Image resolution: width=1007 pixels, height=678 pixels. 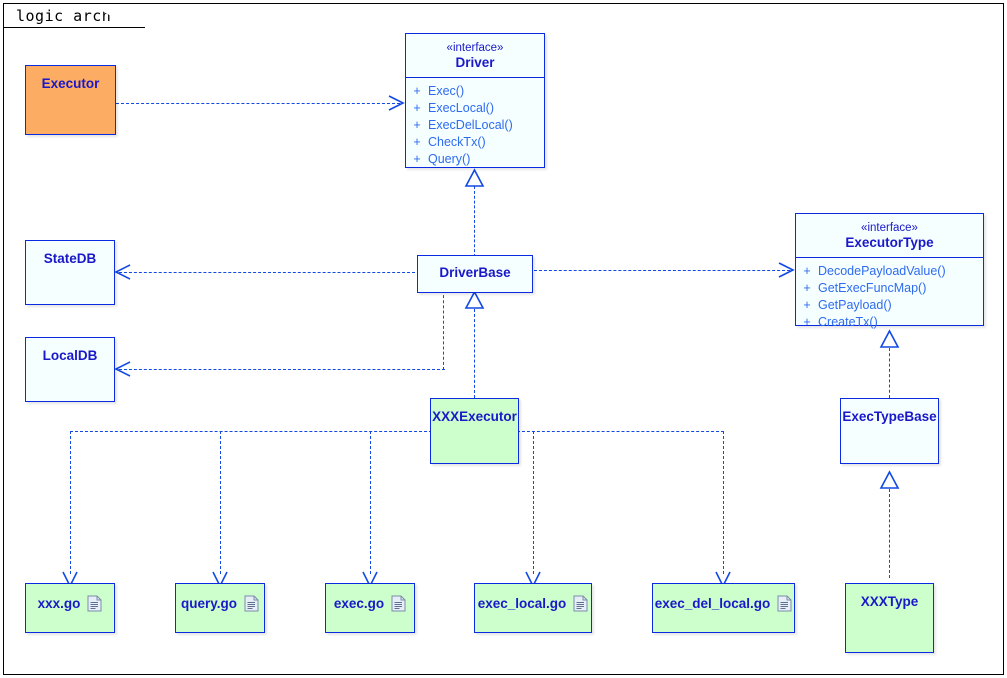 What do you see at coordinates (712, 603) in the screenshot?
I see `file-label: exec_del_local.go` at bounding box center [712, 603].